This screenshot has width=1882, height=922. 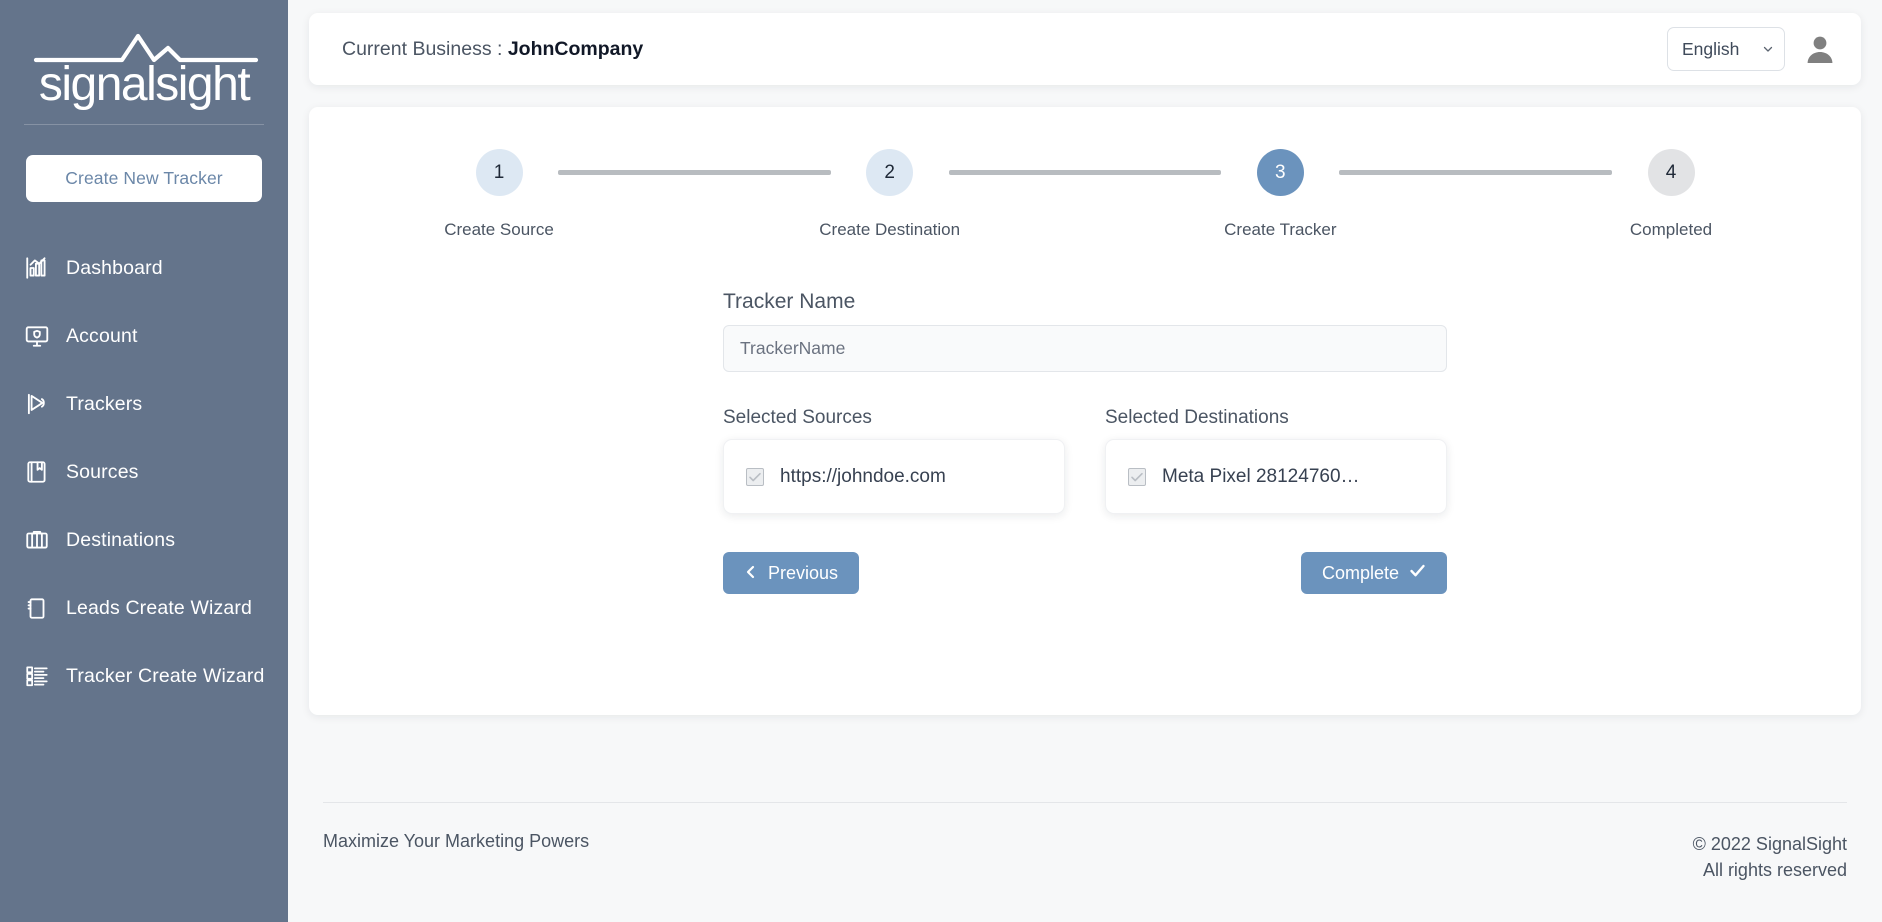 I want to click on language-select: English, so click(x=1726, y=49).